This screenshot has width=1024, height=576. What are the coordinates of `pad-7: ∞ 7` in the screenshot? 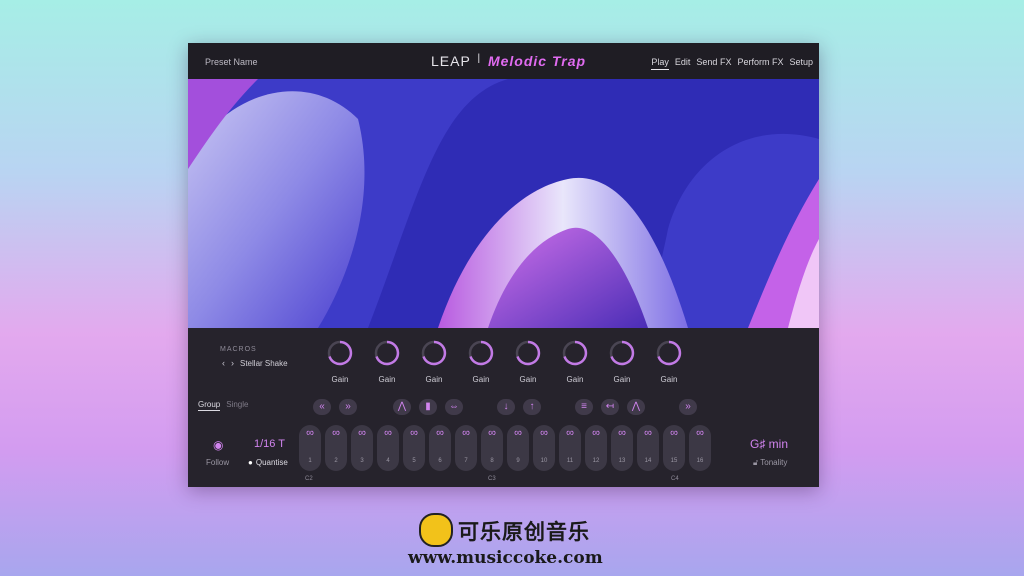 It's located at (466, 448).